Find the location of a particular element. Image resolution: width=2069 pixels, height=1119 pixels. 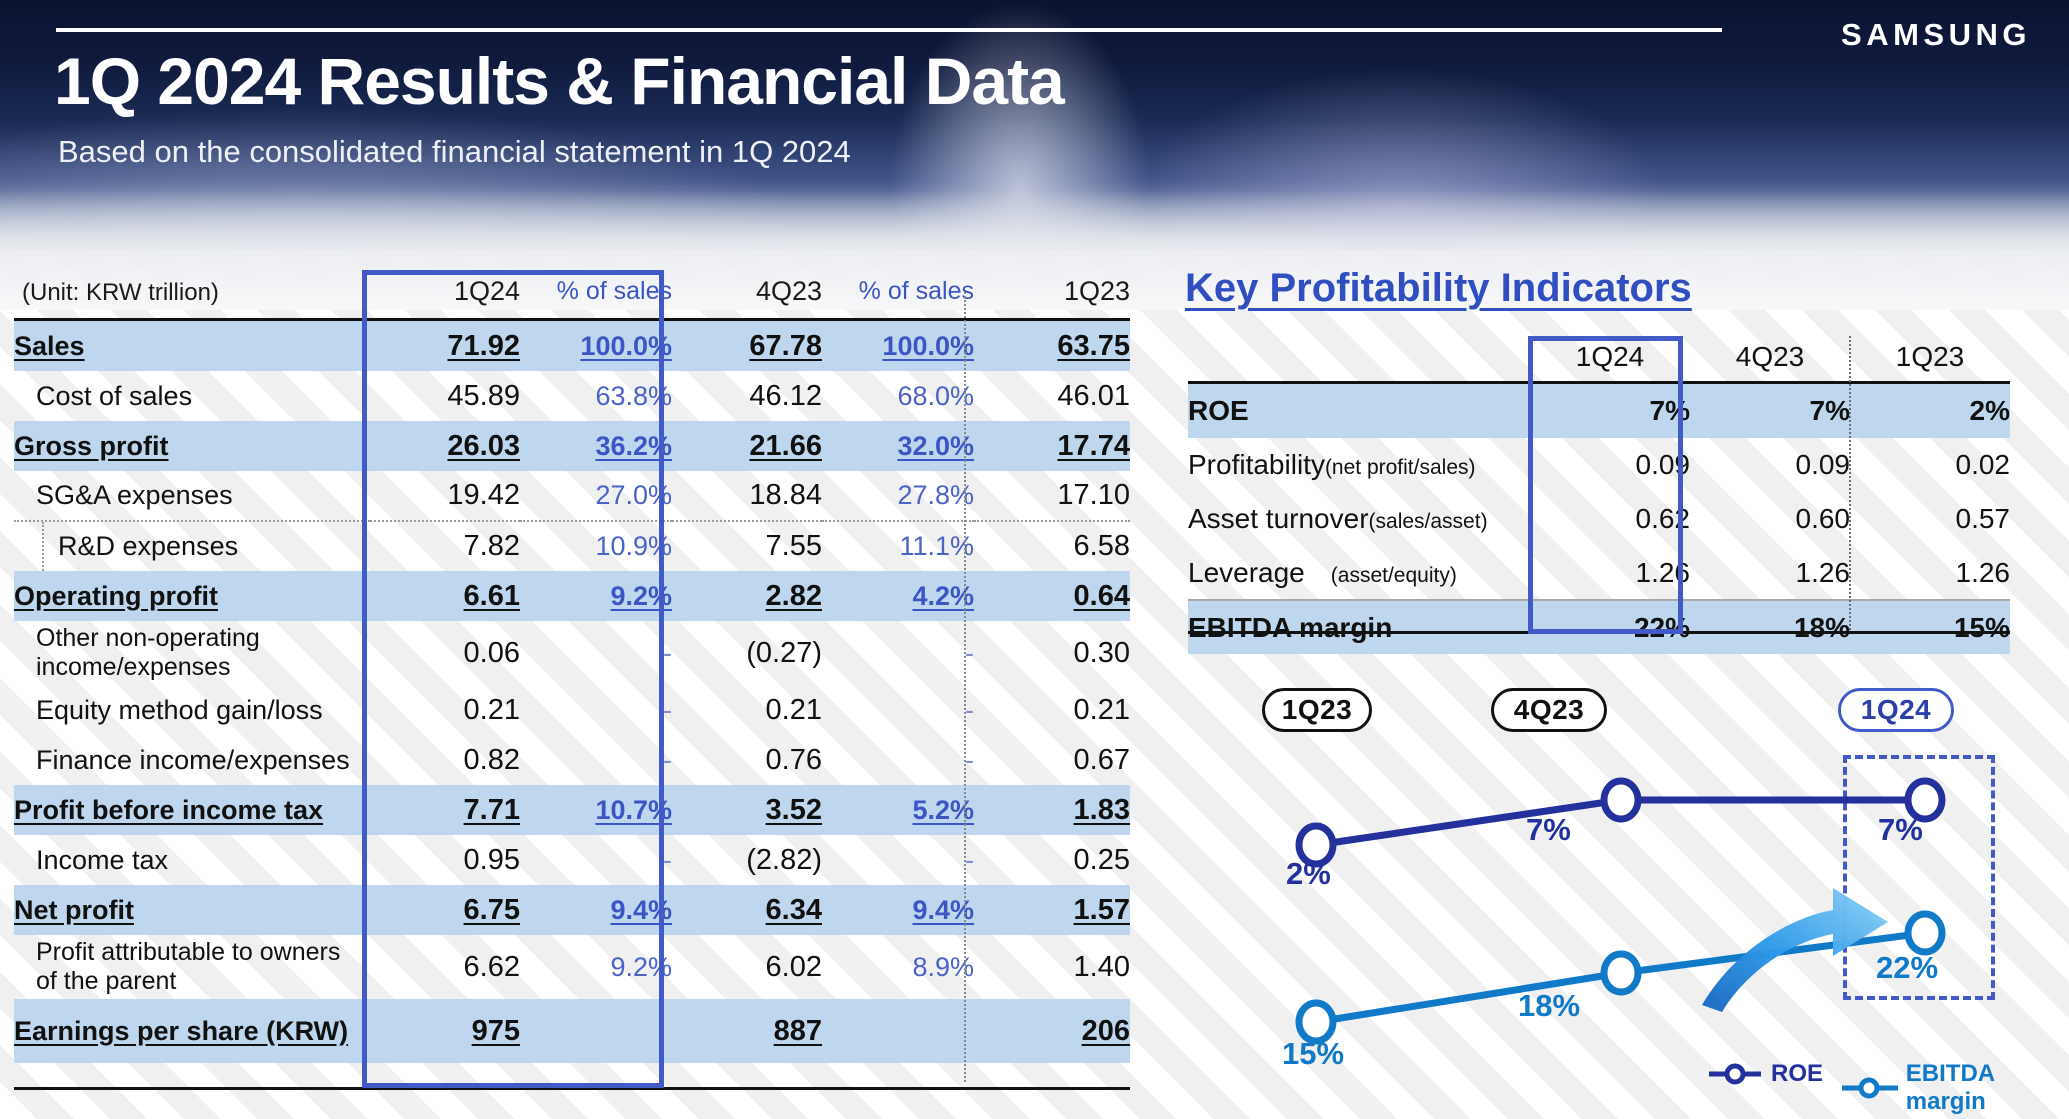

legend-marker-ebitda-icon is located at coordinates (1870, 1088).